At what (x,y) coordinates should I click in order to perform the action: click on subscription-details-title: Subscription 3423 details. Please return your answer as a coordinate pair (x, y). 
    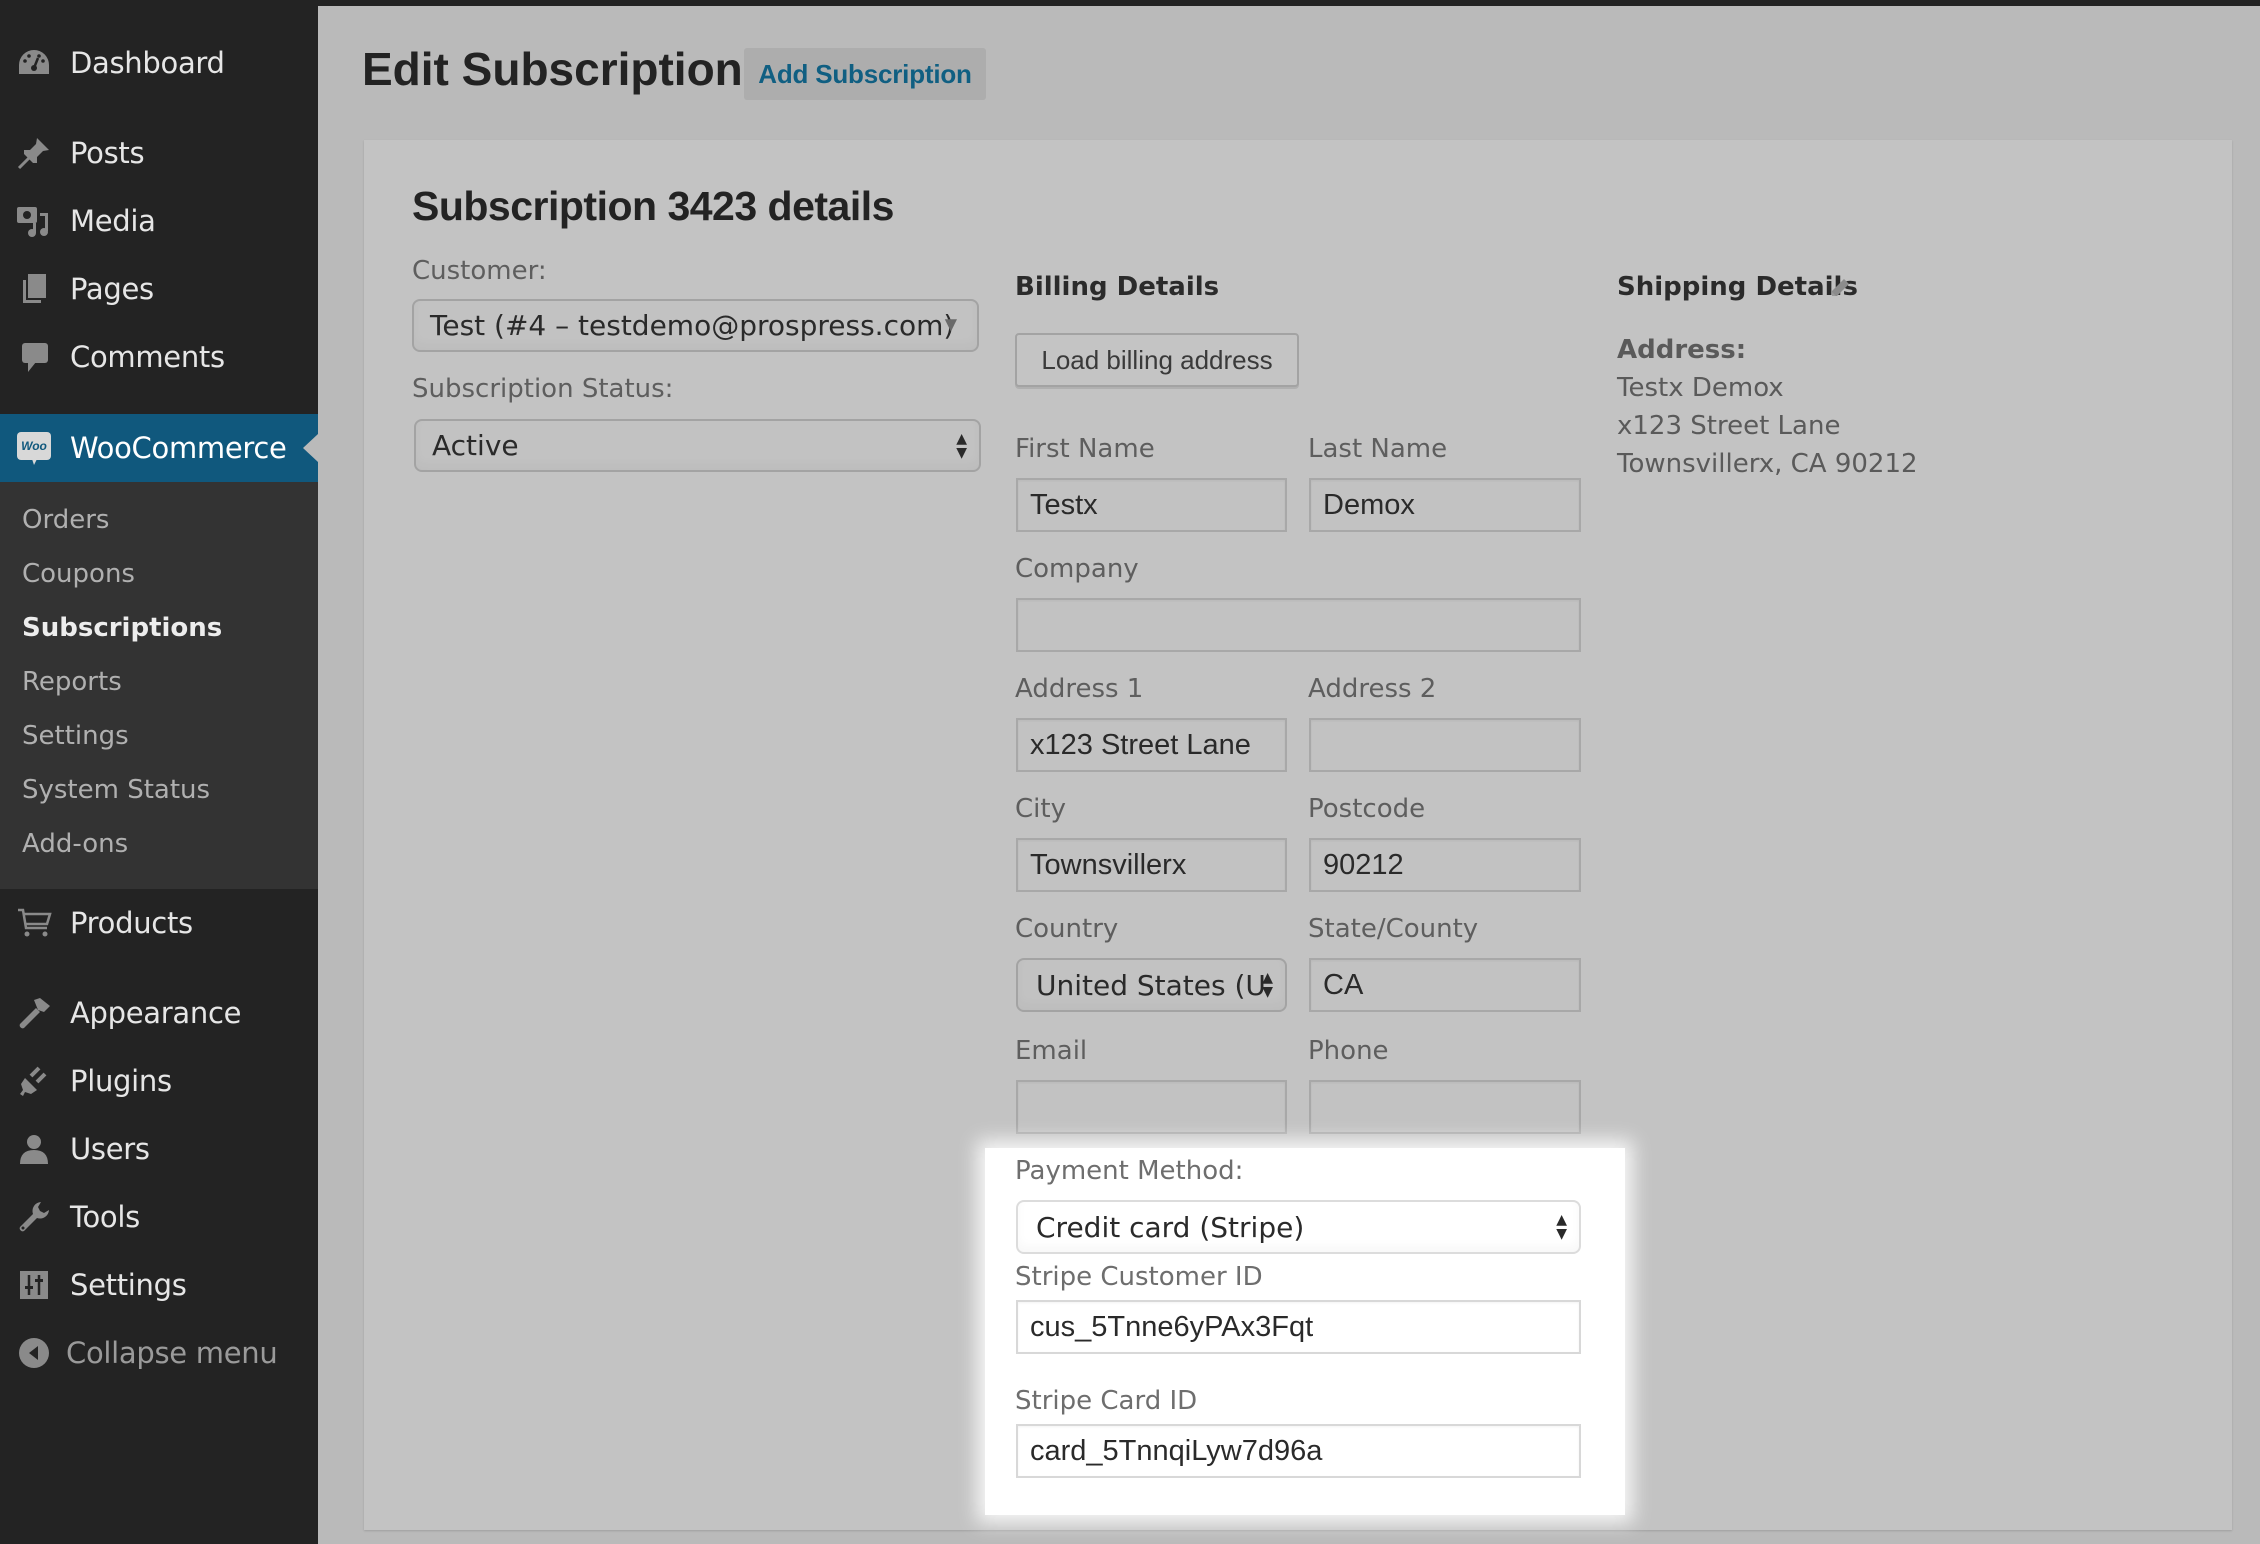
    Looking at the image, I should click on (653, 206).